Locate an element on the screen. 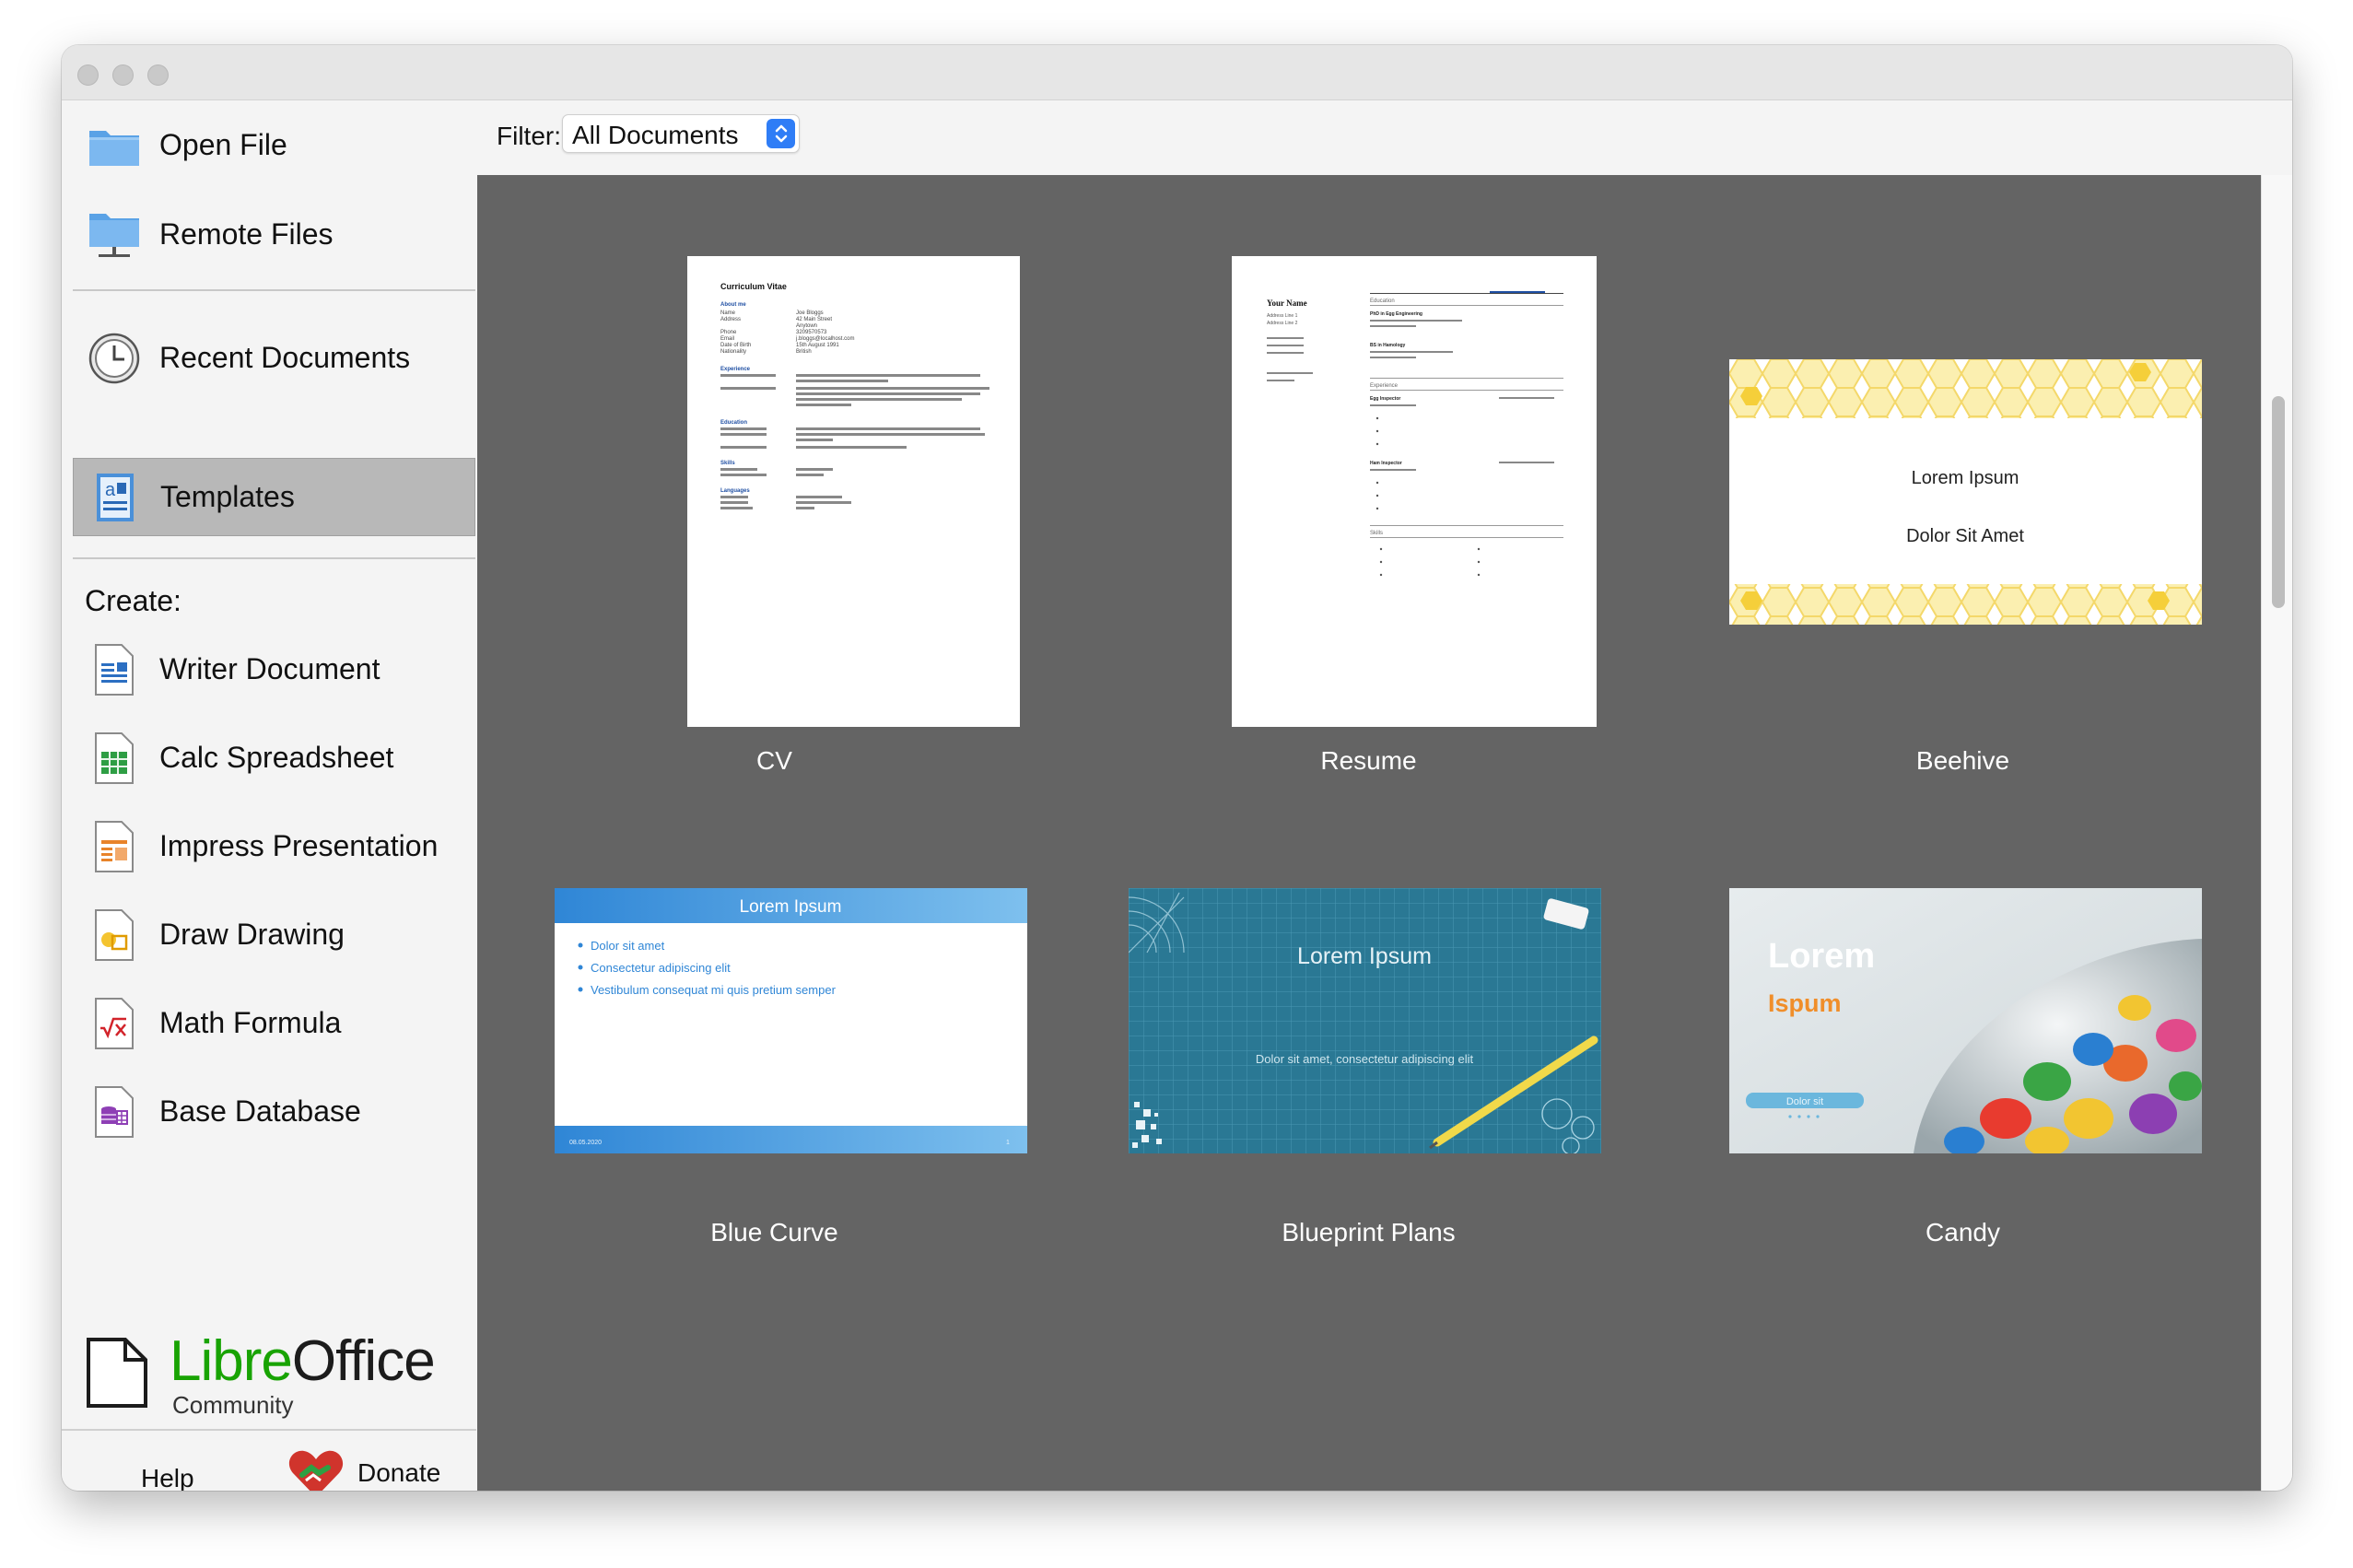  svg-text: Dolor Sit Amet is located at coordinates (1965, 536).